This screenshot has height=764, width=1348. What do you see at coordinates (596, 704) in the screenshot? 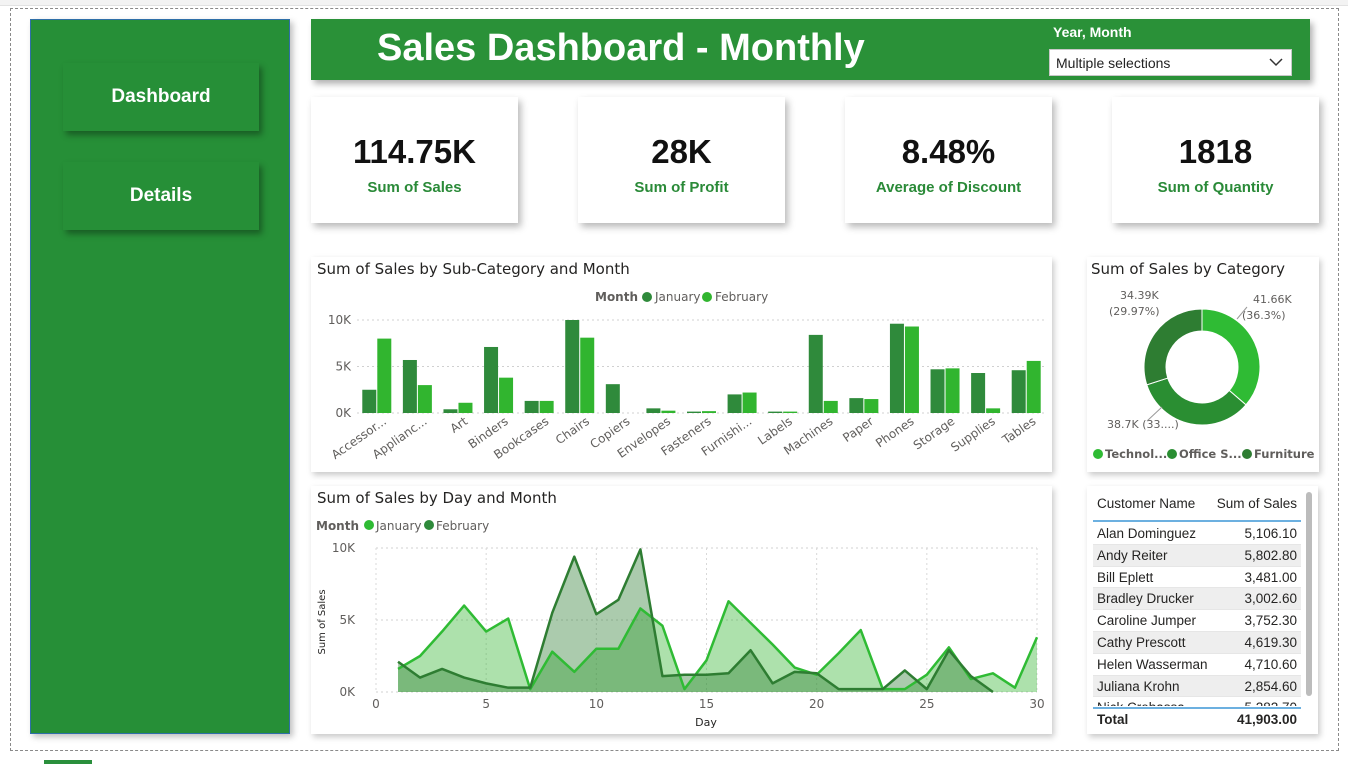
I see `x-tick-label: 10` at bounding box center [596, 704].